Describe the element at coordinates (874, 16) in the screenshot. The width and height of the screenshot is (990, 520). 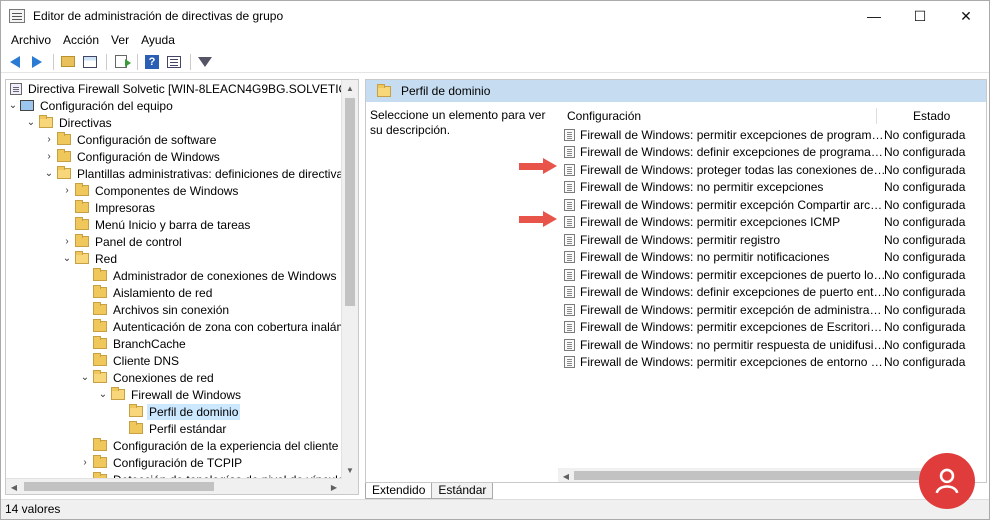
I see `minimize-button: —` at that location.